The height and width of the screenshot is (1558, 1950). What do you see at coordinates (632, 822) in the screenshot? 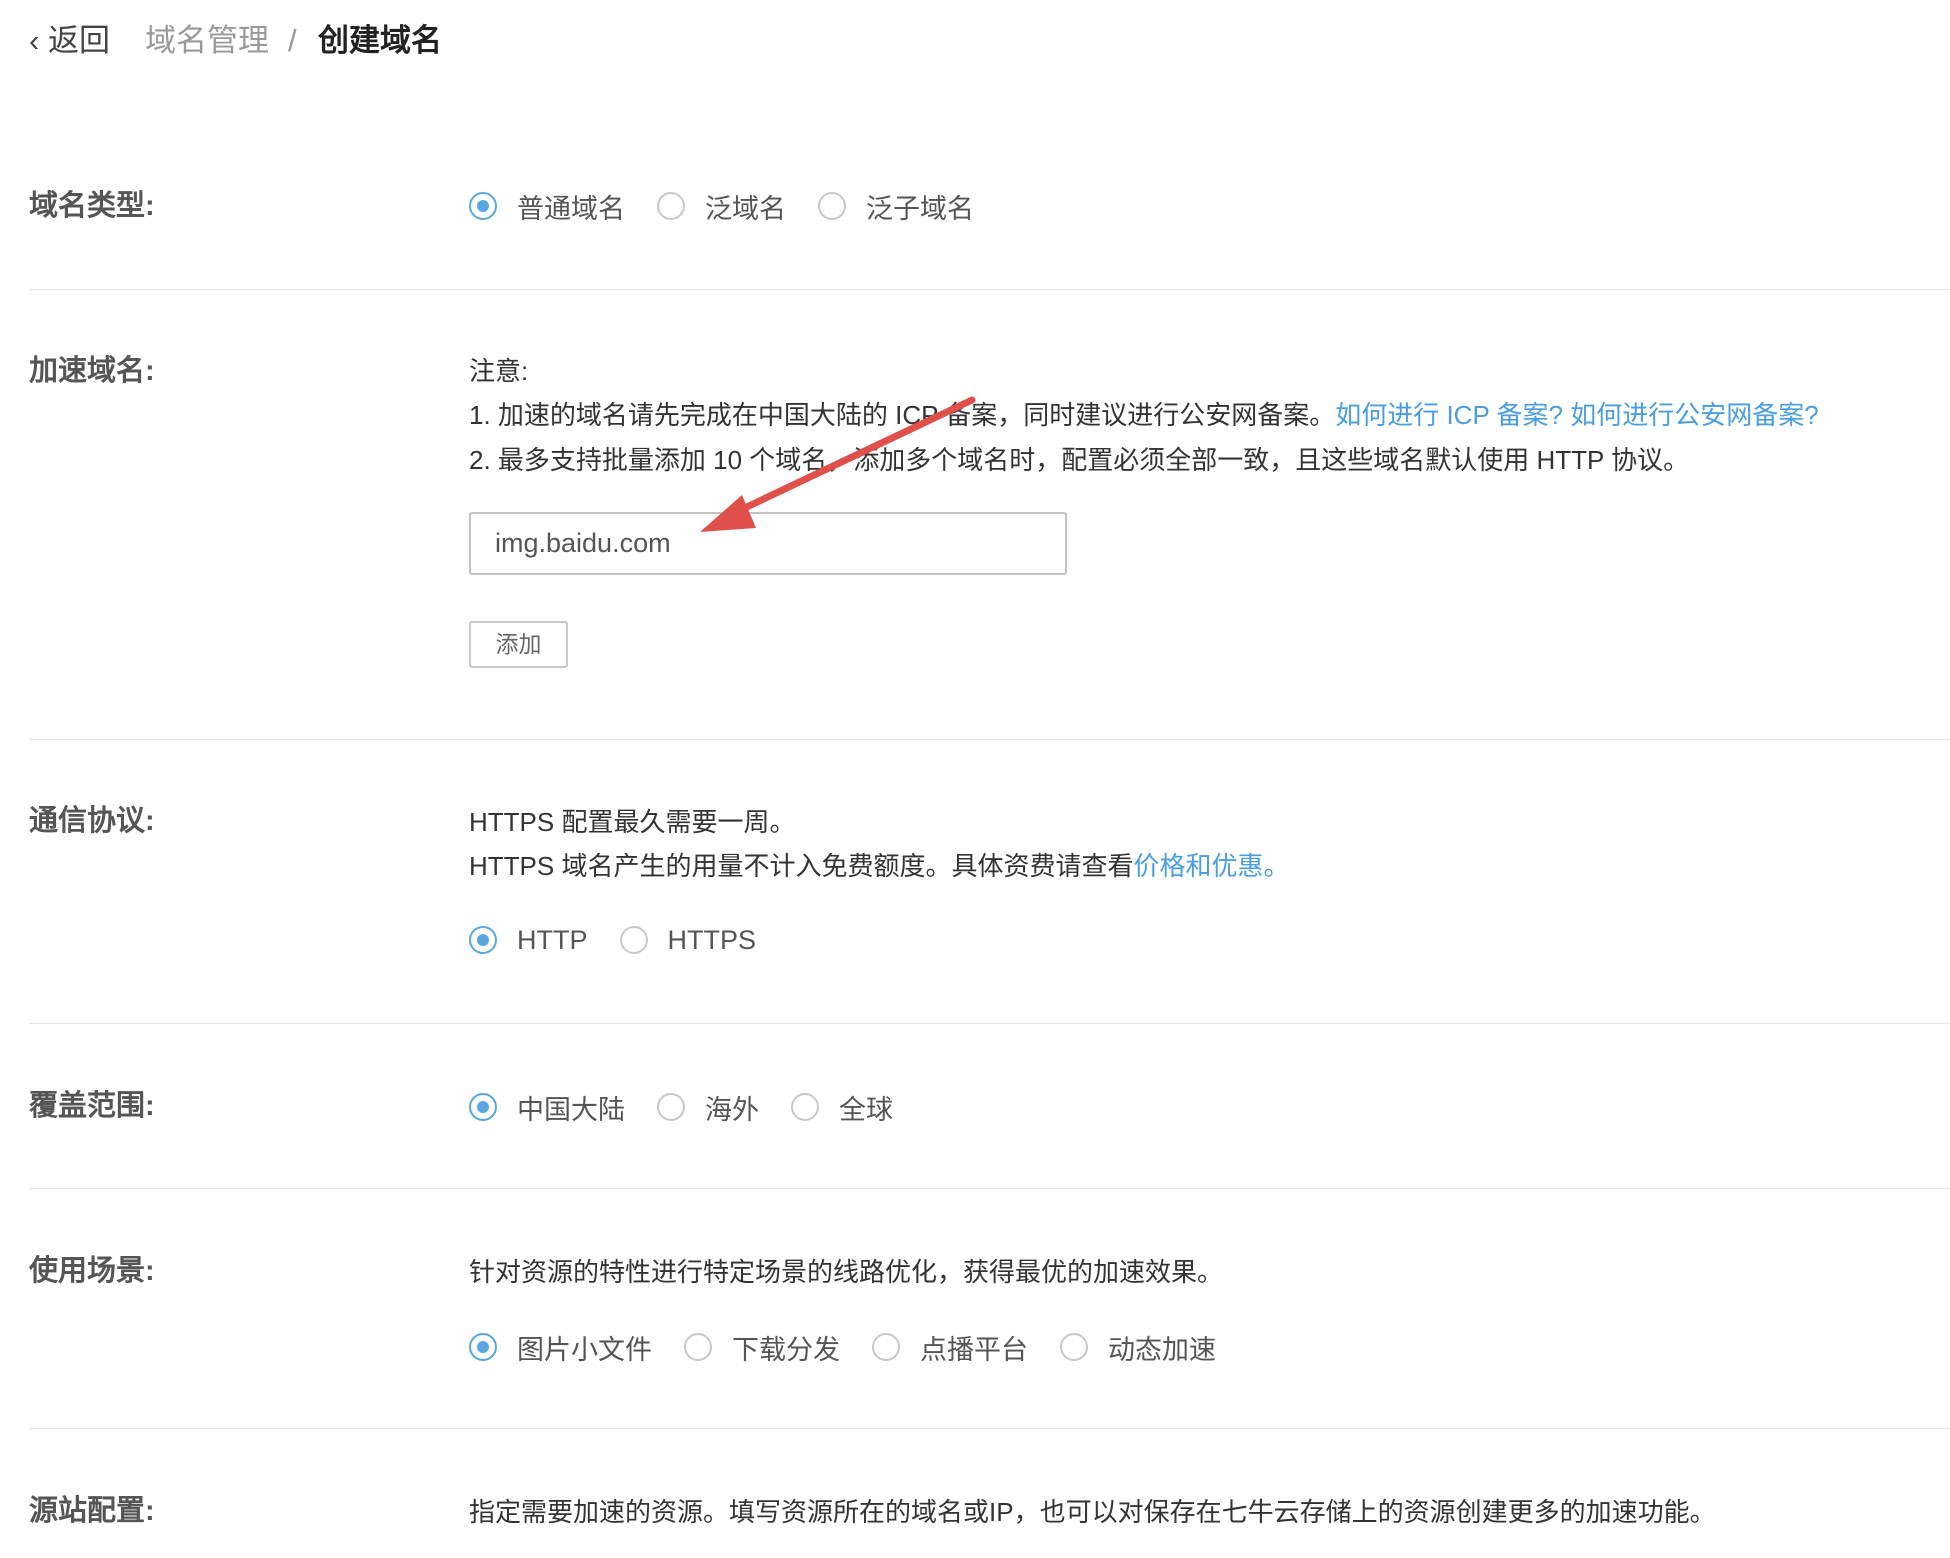
I see `protocol-note-1: HTTPS 配置最久需要一周。` at bounding box center [632, 822].